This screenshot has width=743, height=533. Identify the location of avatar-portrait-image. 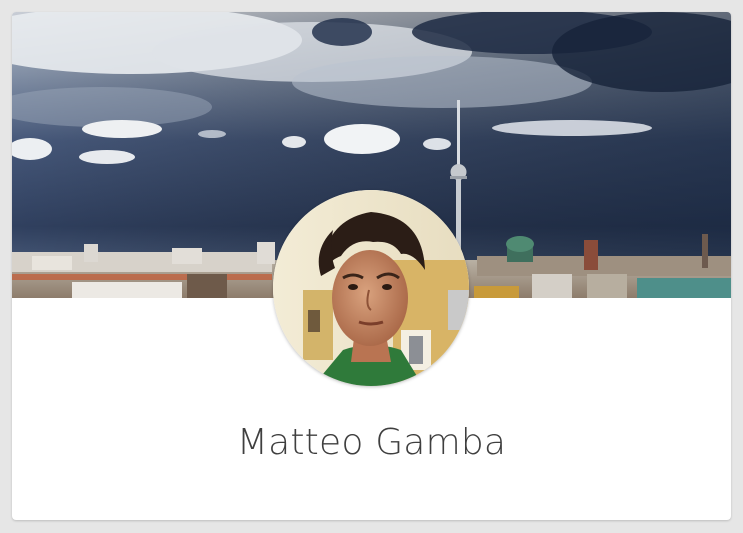
(371, 288).